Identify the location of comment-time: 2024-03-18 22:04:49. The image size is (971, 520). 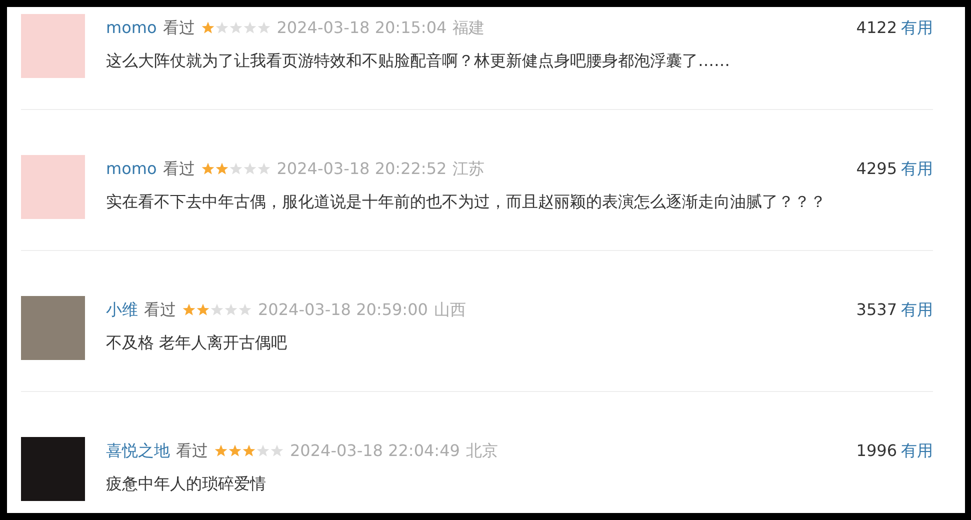
(375, 450).